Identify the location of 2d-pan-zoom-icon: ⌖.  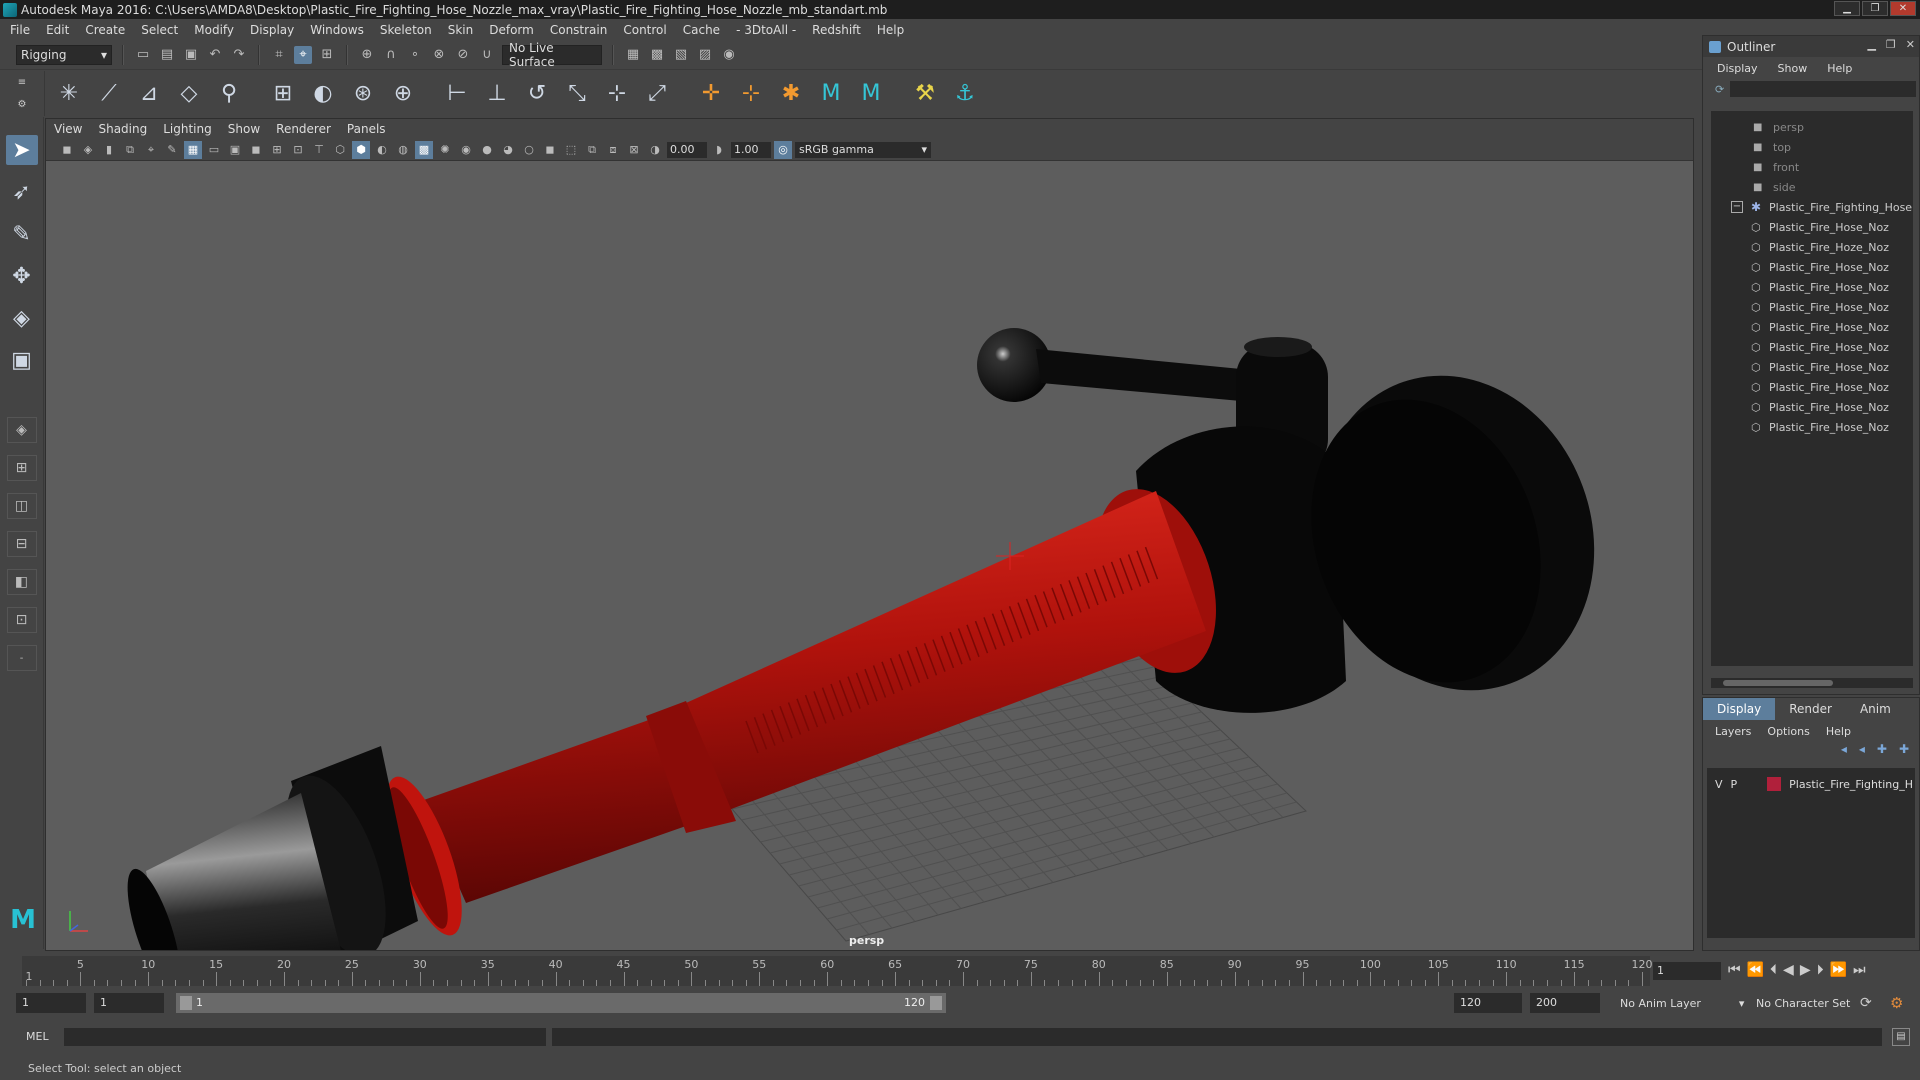
(151, 150).